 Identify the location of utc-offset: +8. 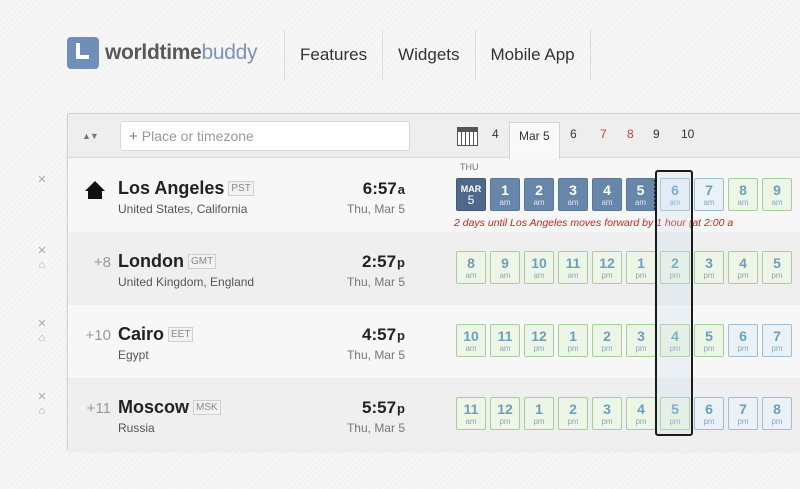
(102, 262).